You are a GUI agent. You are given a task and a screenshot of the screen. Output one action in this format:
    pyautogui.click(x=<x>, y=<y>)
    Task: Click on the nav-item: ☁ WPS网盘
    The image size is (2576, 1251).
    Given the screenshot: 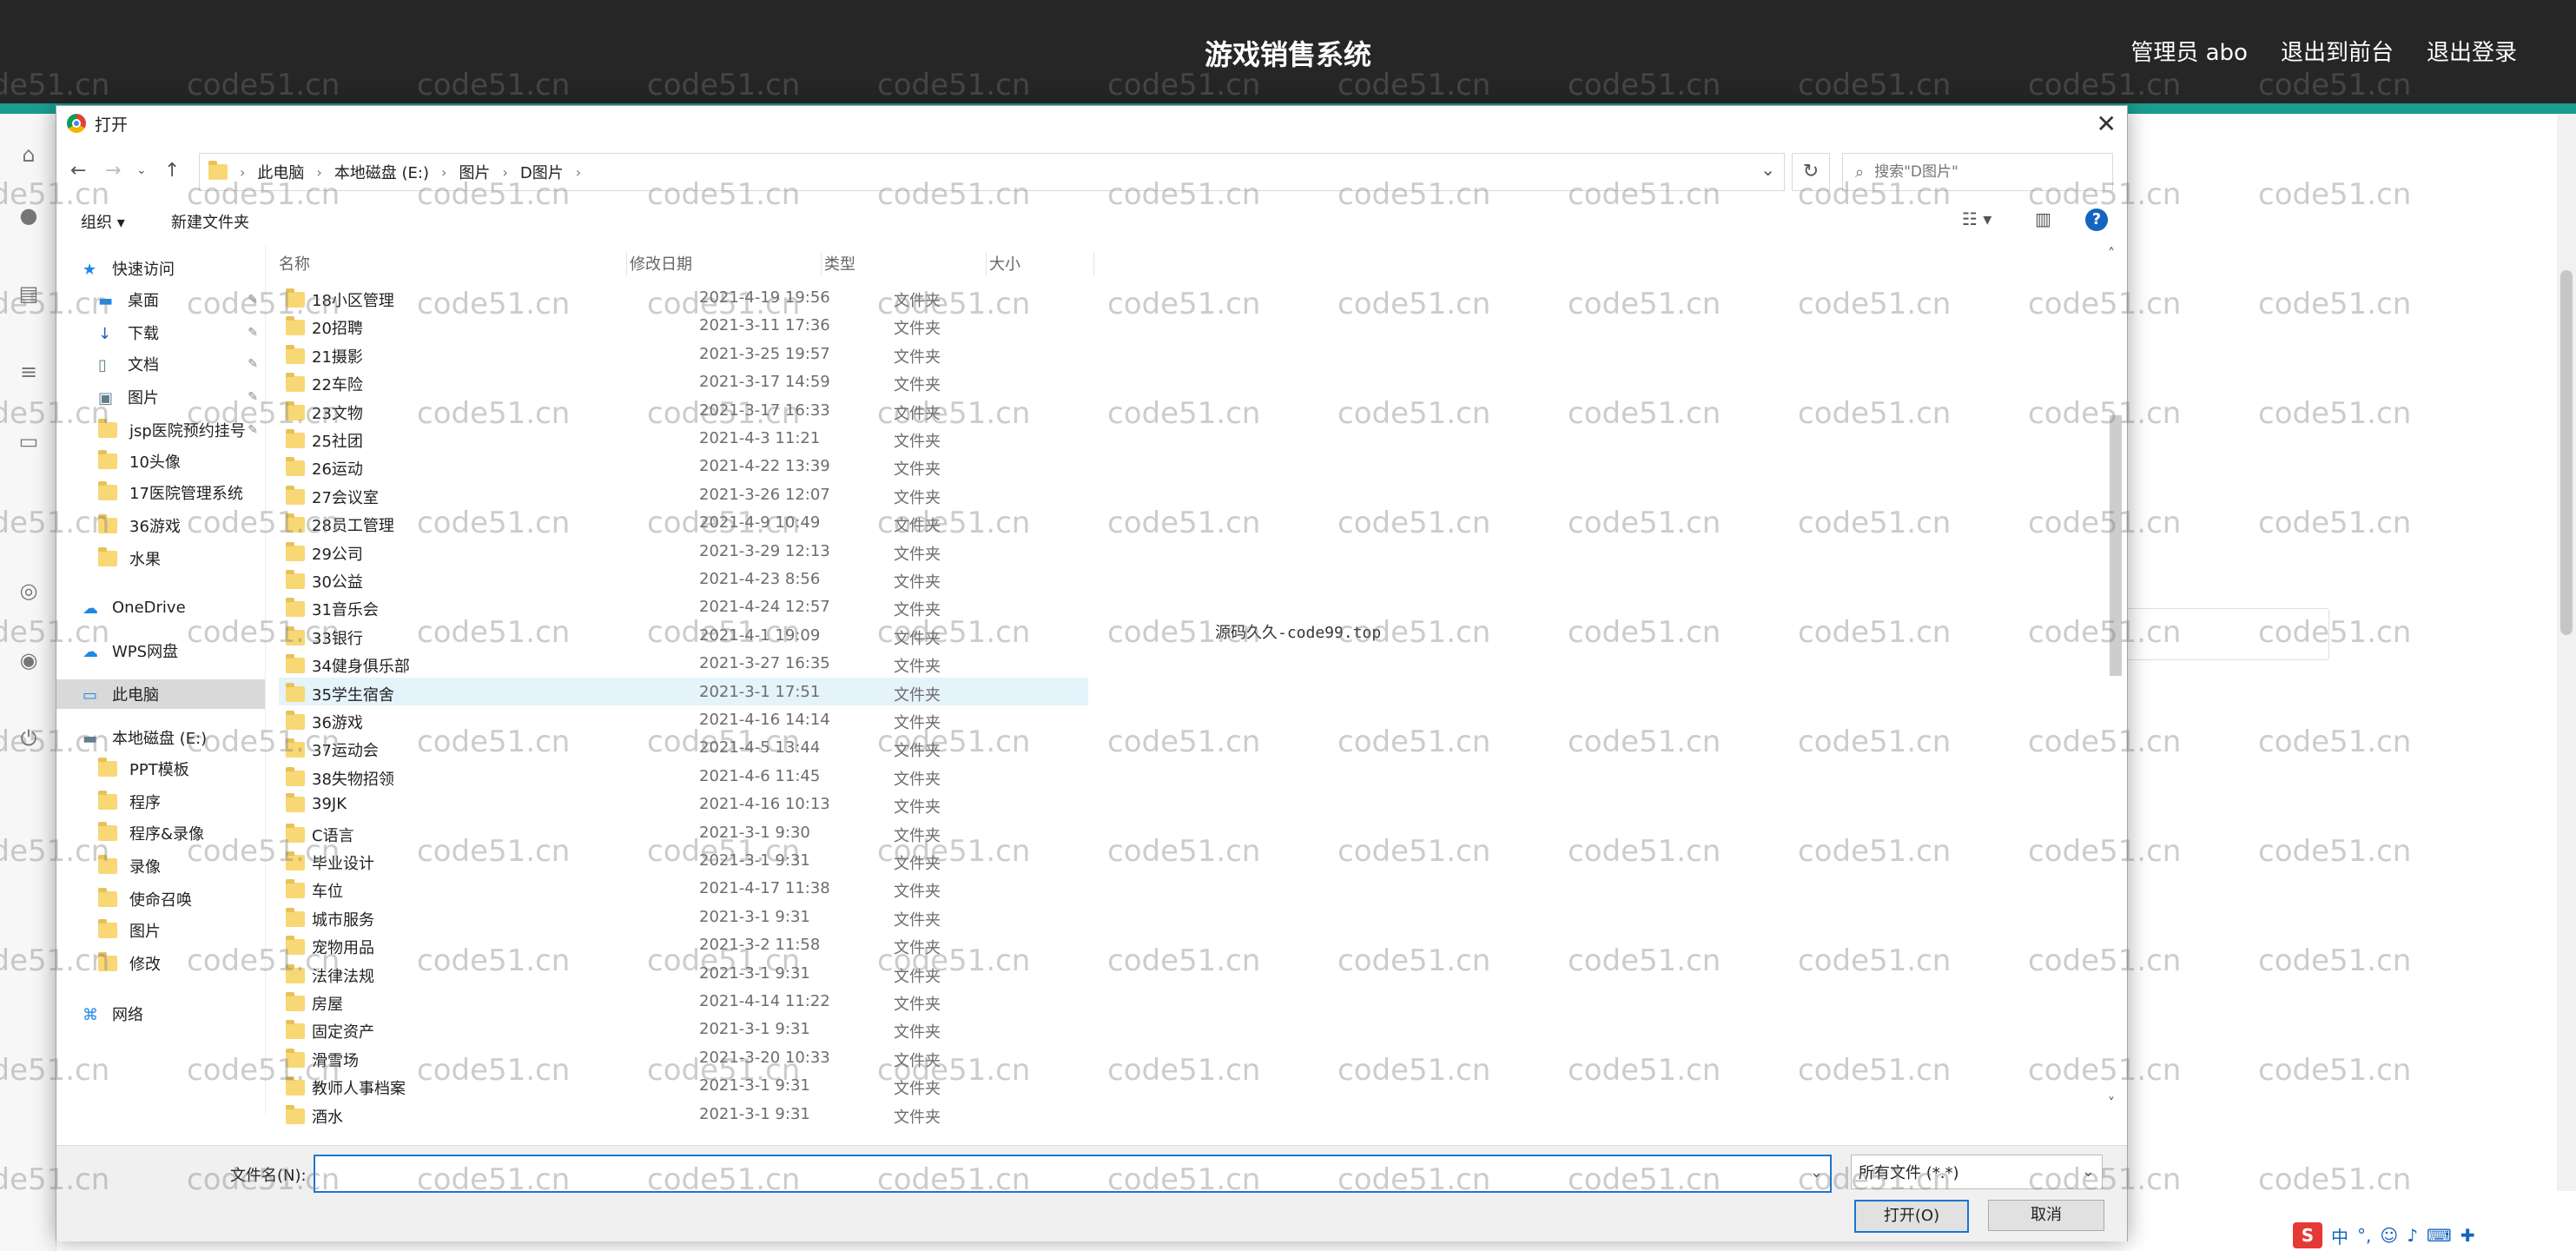 What is the action you would take?
    pyautogui.click(x=160, y=650)
    